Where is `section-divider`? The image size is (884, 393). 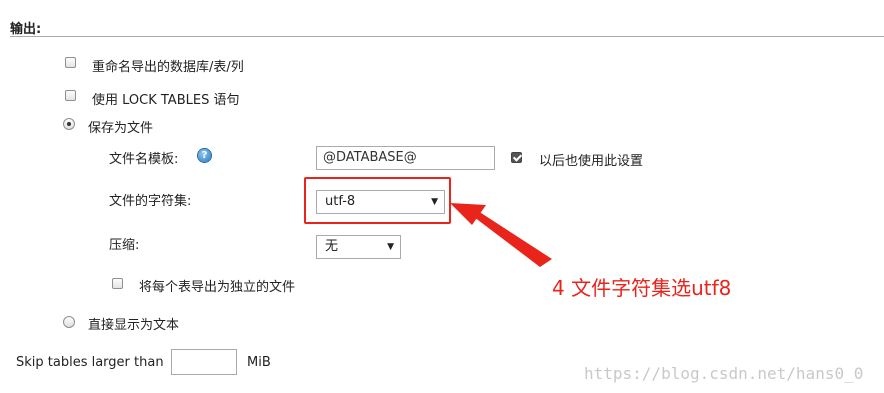
section-divider is located at coordinates (447, 36).